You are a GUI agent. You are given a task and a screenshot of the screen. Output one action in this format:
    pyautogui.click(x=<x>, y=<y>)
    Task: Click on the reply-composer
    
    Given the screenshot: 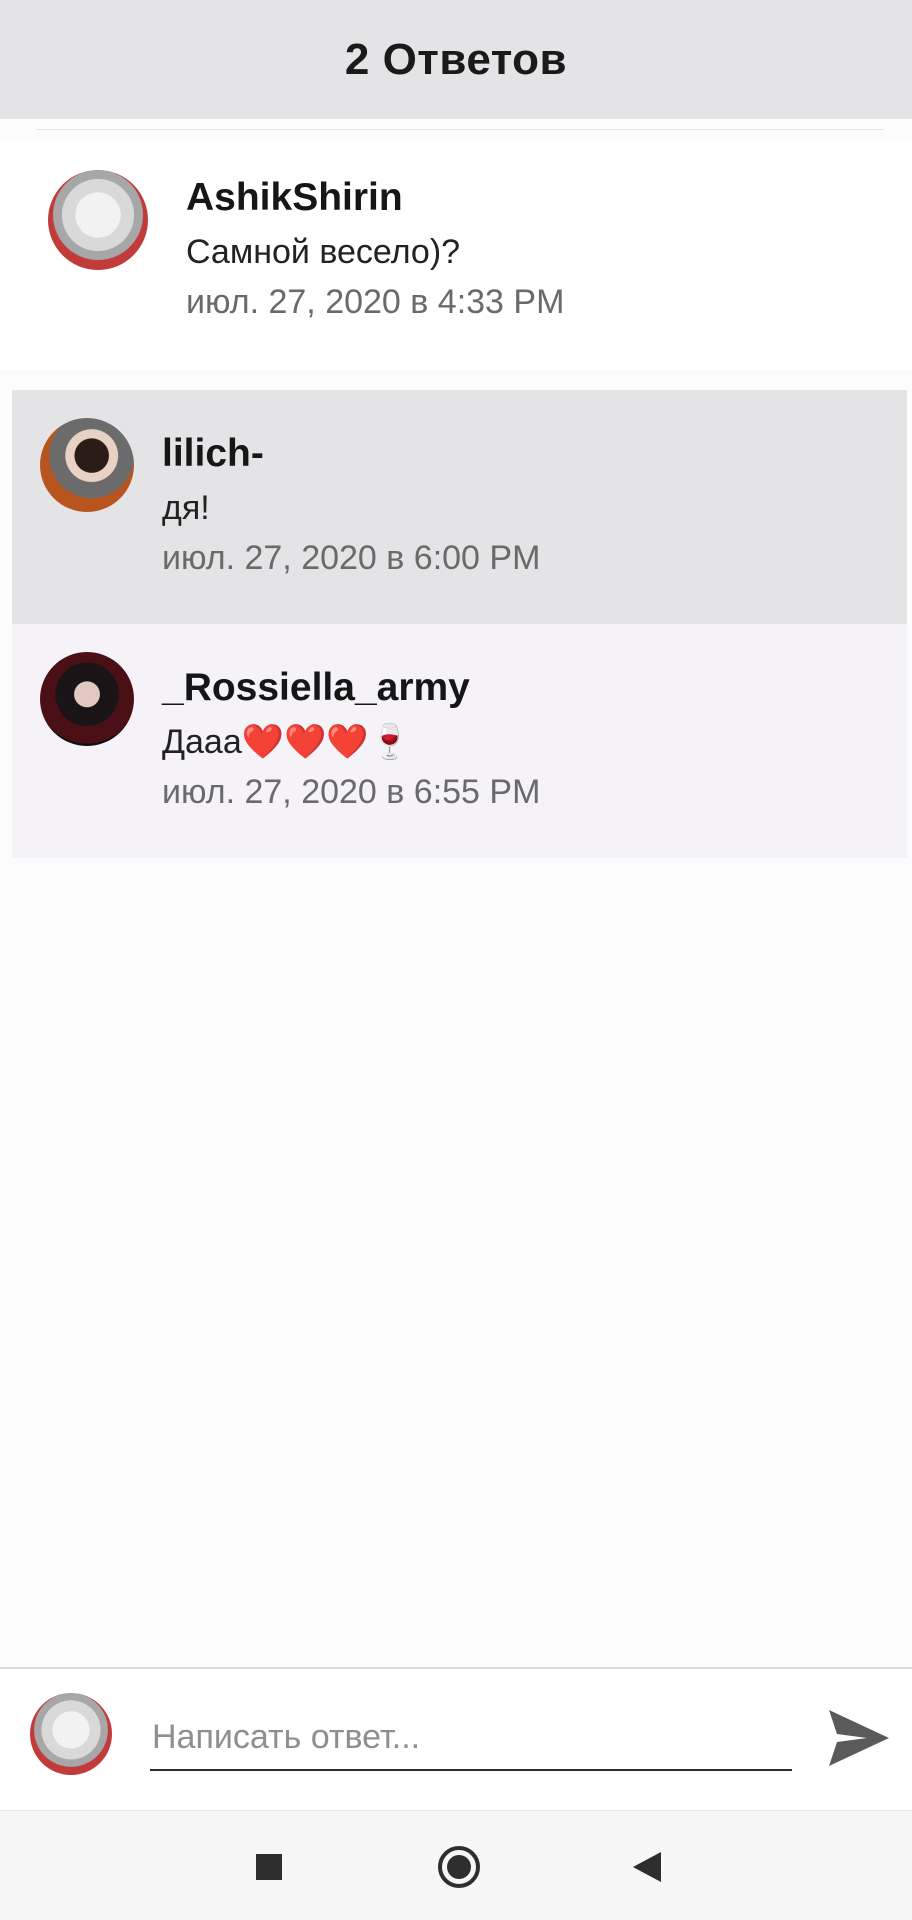 What is the action you would take?
    pyautogui.click(x=456, y=1739)
    